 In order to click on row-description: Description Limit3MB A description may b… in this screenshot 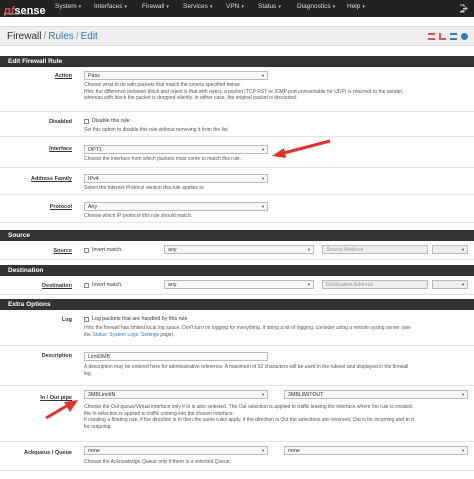, I will do `click(237, 366)`.